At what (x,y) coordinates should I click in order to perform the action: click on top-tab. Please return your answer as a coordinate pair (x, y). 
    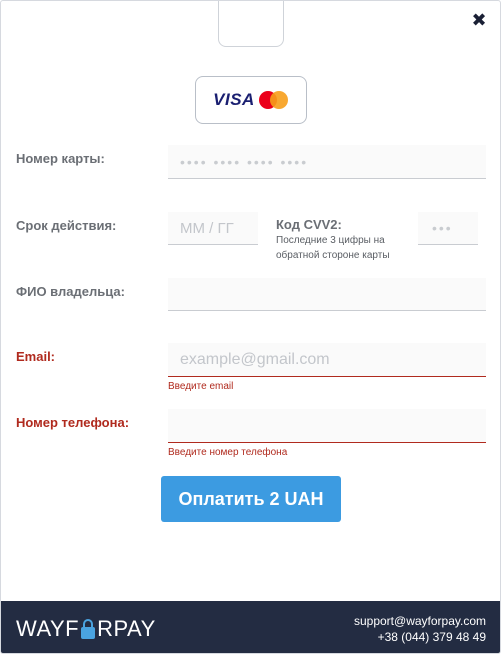
    Looking at the image, I should click on (251, 24).